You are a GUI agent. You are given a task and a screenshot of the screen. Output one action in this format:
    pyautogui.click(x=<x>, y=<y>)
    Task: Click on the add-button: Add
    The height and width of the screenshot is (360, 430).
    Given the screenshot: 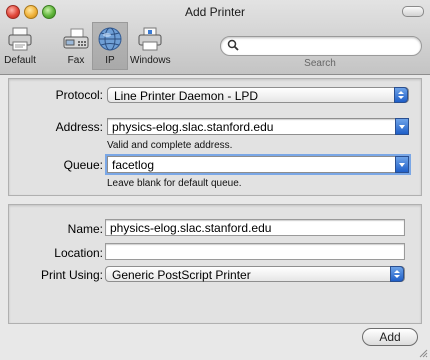 What is the action you would take?
    pyautogui.click(x=390, y=337)
    